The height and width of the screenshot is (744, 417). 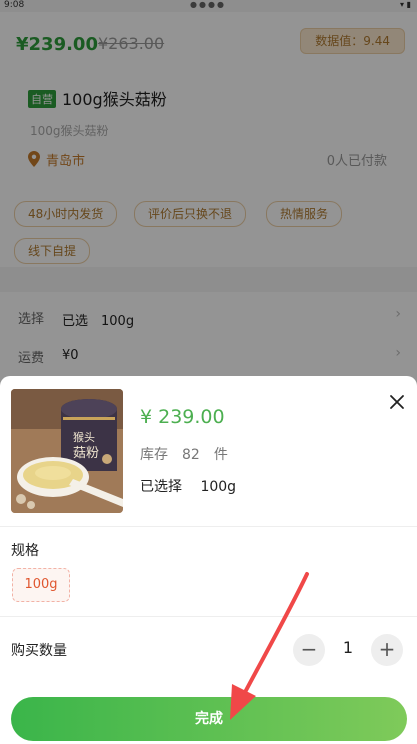 I want to click on close-icon, so click(x=397, y=402).